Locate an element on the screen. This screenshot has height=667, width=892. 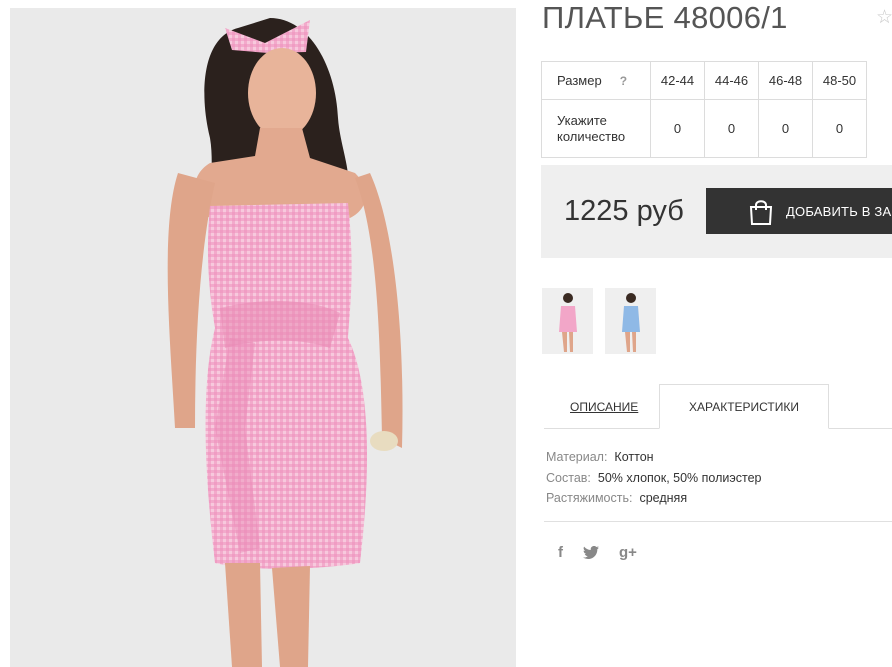
product-title: ПЛАТЬЕ 48006/1 is located at coordinates (665, 17).